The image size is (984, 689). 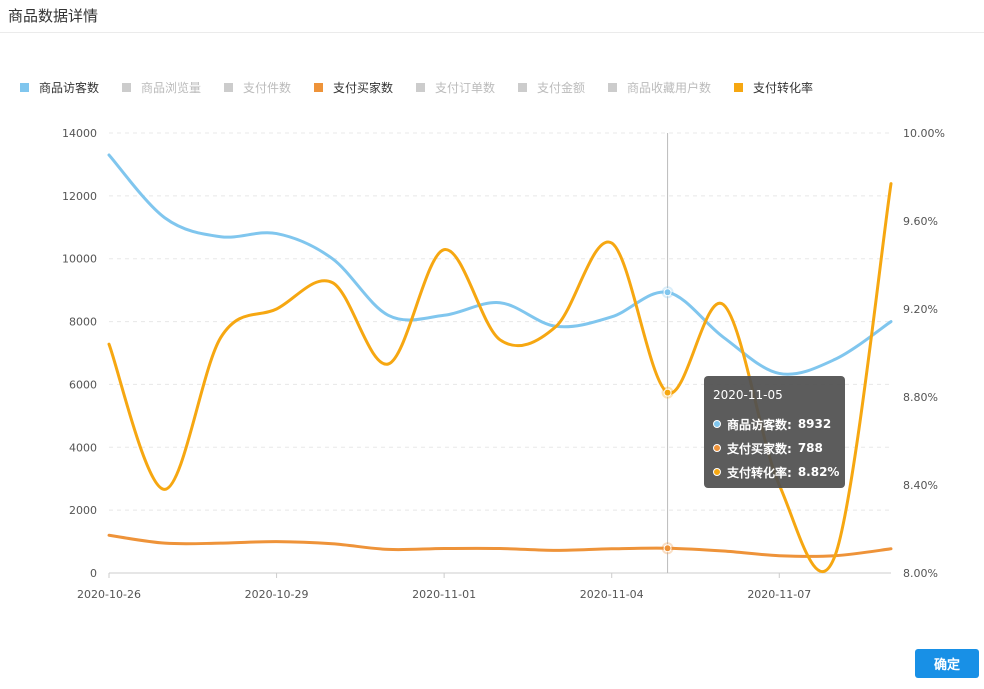 I want to click on y-left-tick-label: 6000, so click(x=83, y=384).